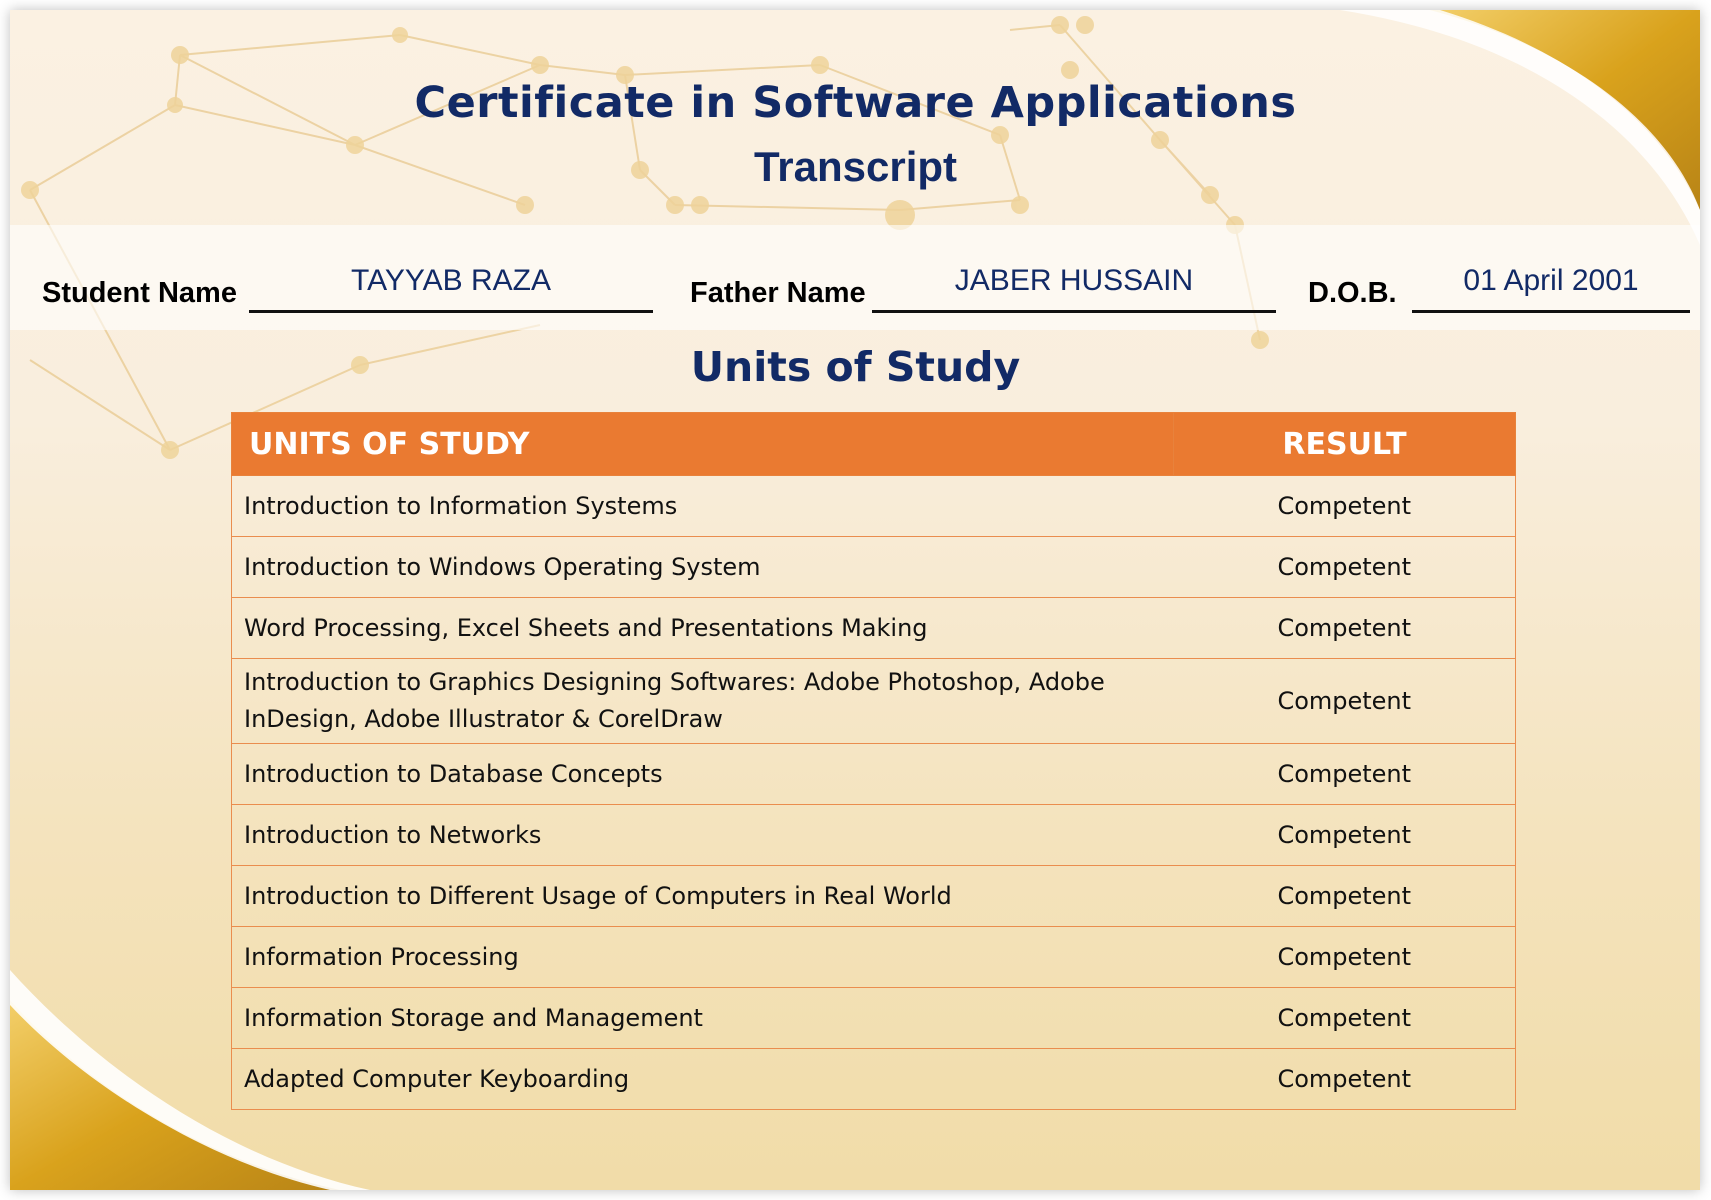  What do you see at coordinates (702, 506) in the screenshot?
I see `unit-name: Introduction to Information Systems` at bounding box center [702, 506].